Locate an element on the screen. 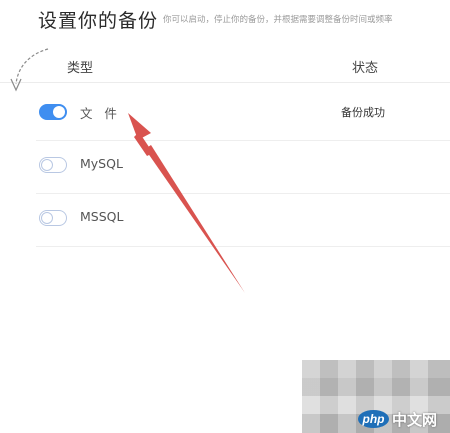  backup-row-file: 文 件 备份成功 is located at coordinates (243, 114).